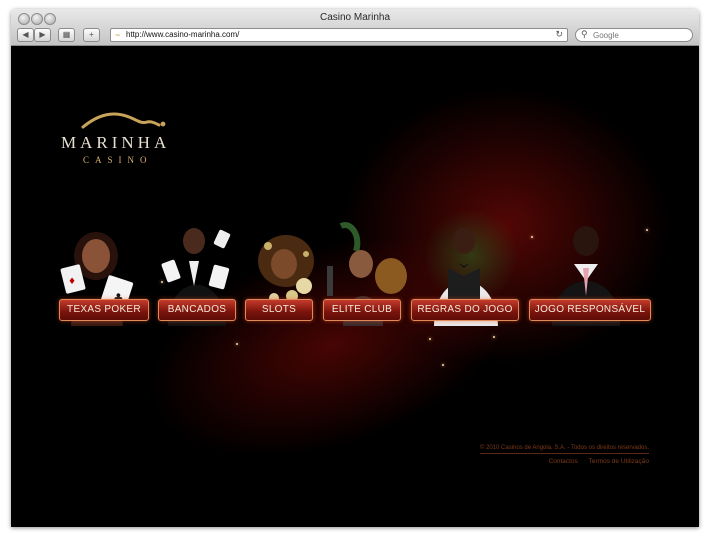  Describe the element at coordinates (465, 310) in the screenshot. I see `menu-regras-do-jogo: REGRAS DO JOGO` at that location.